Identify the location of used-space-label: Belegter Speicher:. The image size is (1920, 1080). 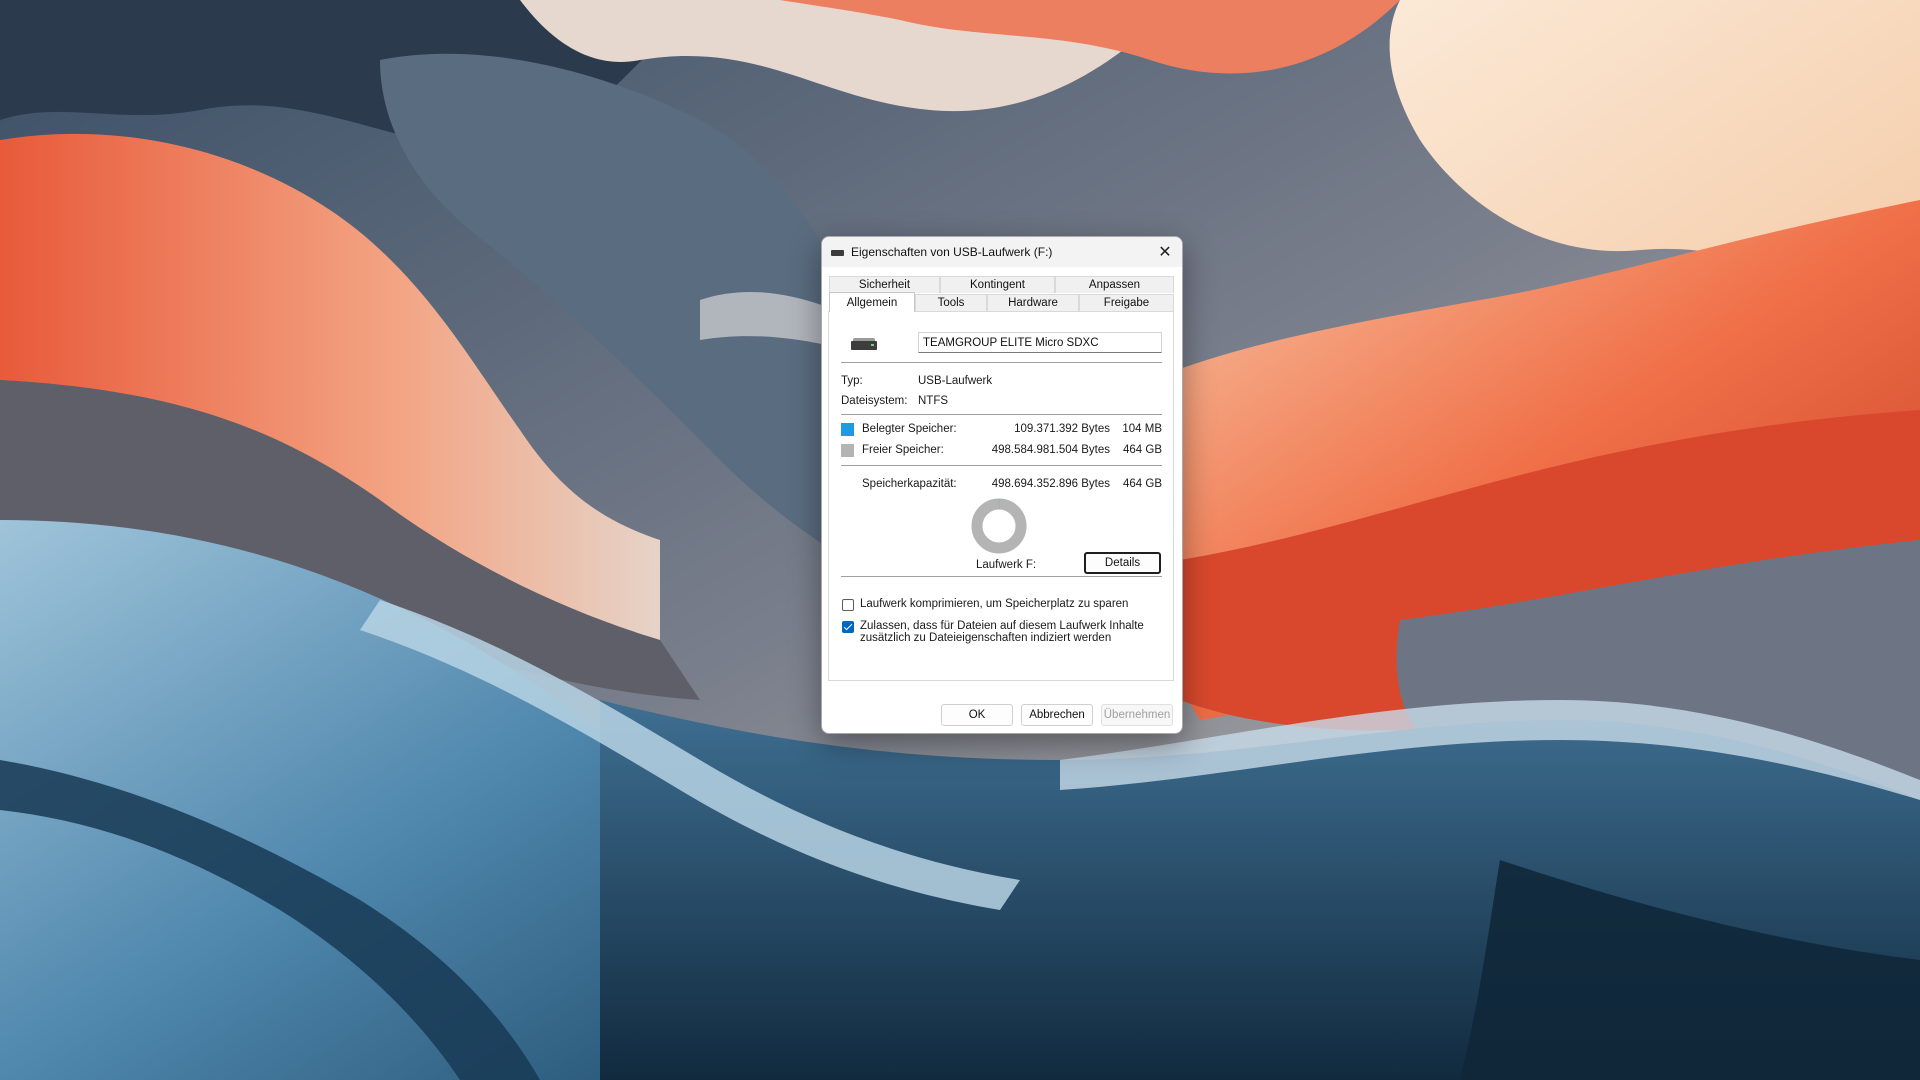
(909, 429).